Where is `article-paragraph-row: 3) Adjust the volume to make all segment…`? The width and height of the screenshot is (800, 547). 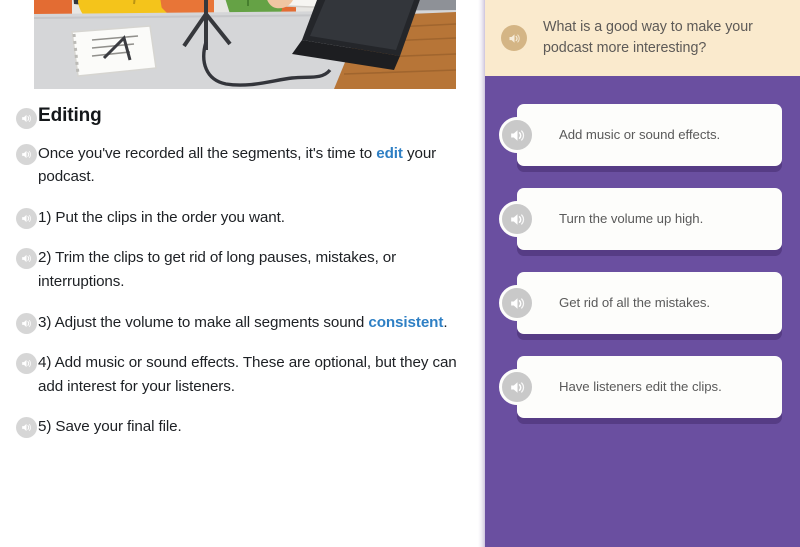
article-paragraph-row: 3) Adjust the volume to make all segment… is located at coordinates (239, 323).